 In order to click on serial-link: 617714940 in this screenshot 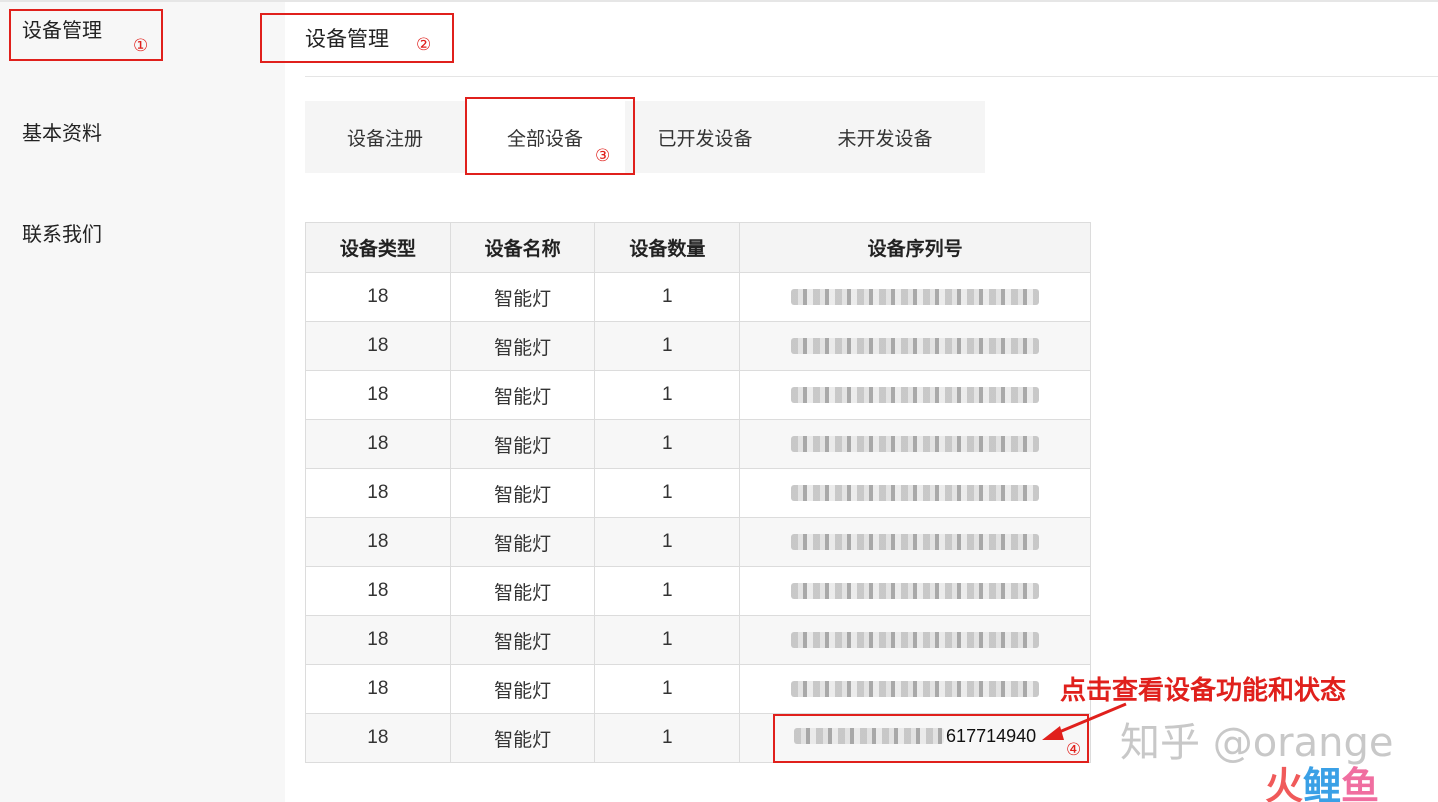, I will do `click(915, 736)`.